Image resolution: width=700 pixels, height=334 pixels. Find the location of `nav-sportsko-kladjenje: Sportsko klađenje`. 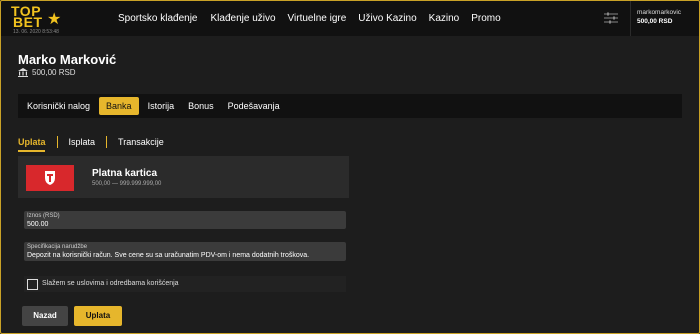

nav-sportsko-kladjenje: Sportsko klađenje is located at coordinates (158, 18).